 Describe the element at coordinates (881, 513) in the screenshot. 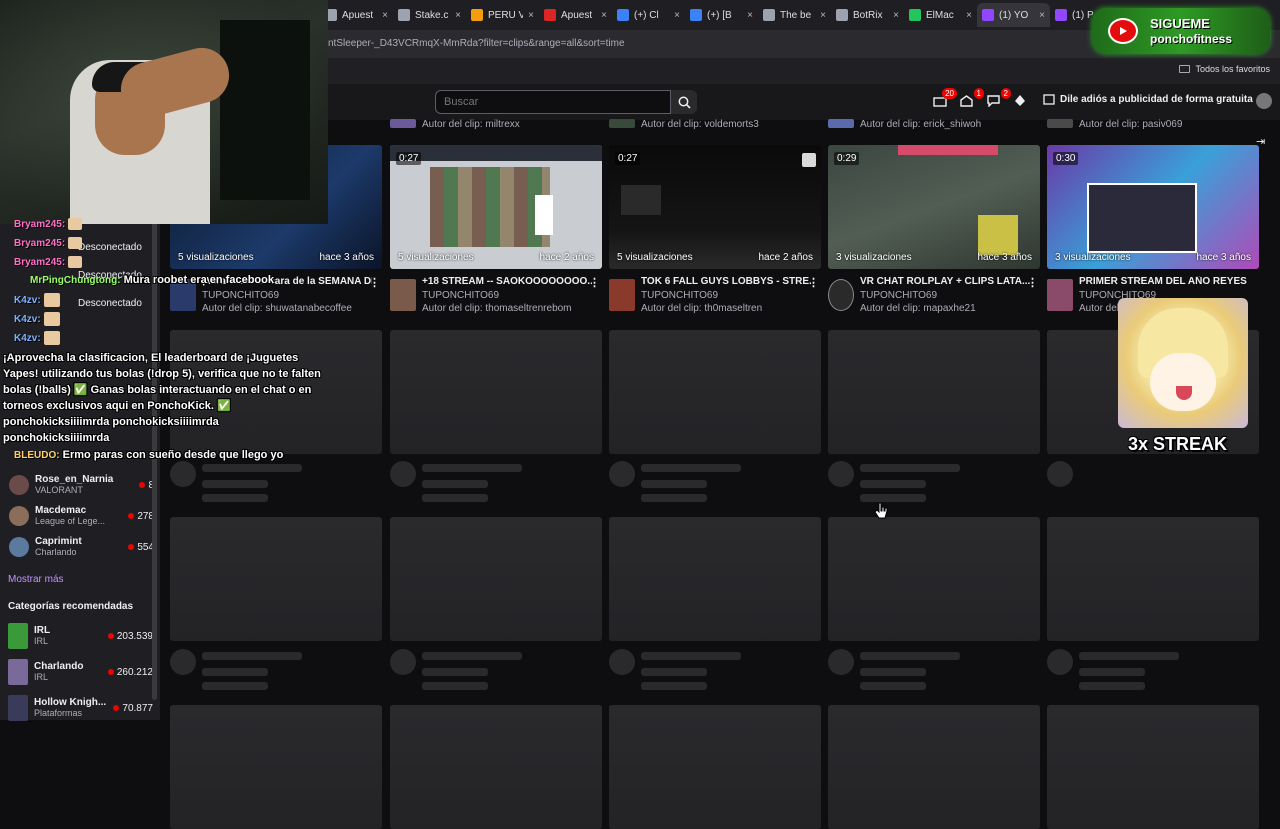

I see `mouse-cursor-icon` at that location.